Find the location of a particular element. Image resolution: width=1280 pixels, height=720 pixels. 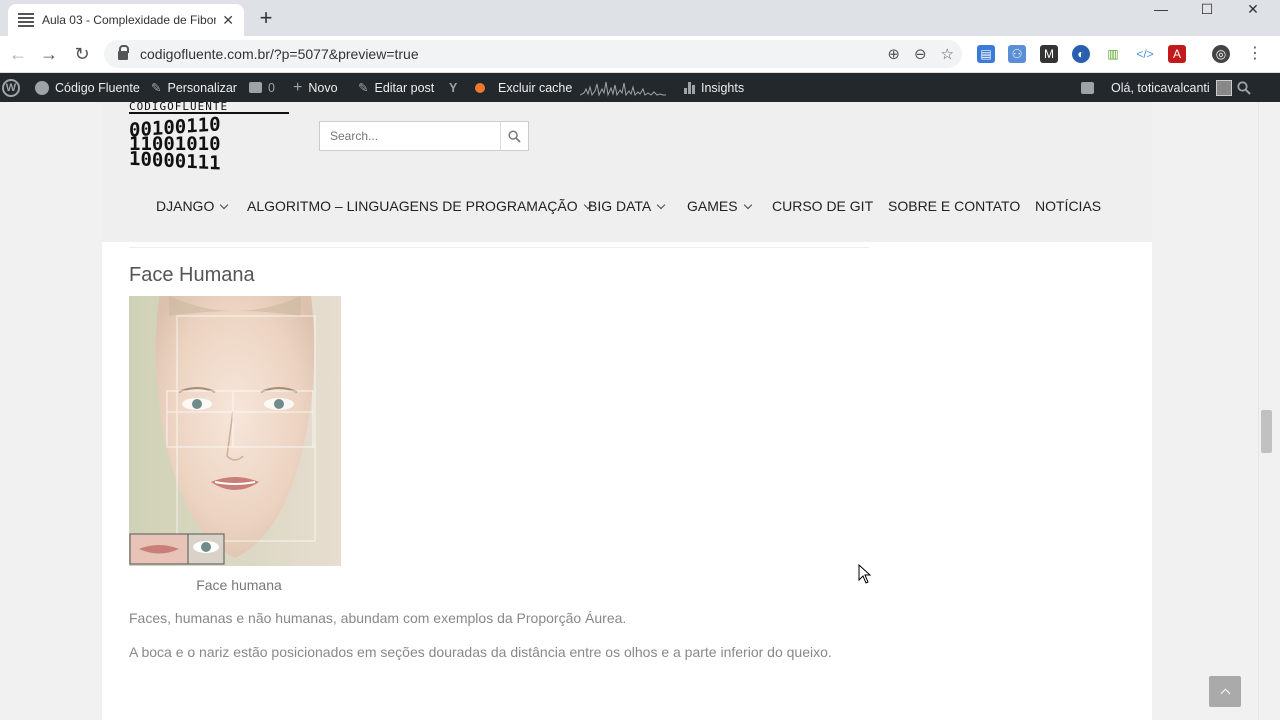

site-logo: CÓDIGOFLUENTE 00100110 11001010 10000111 is located at coordinates (210, 140).